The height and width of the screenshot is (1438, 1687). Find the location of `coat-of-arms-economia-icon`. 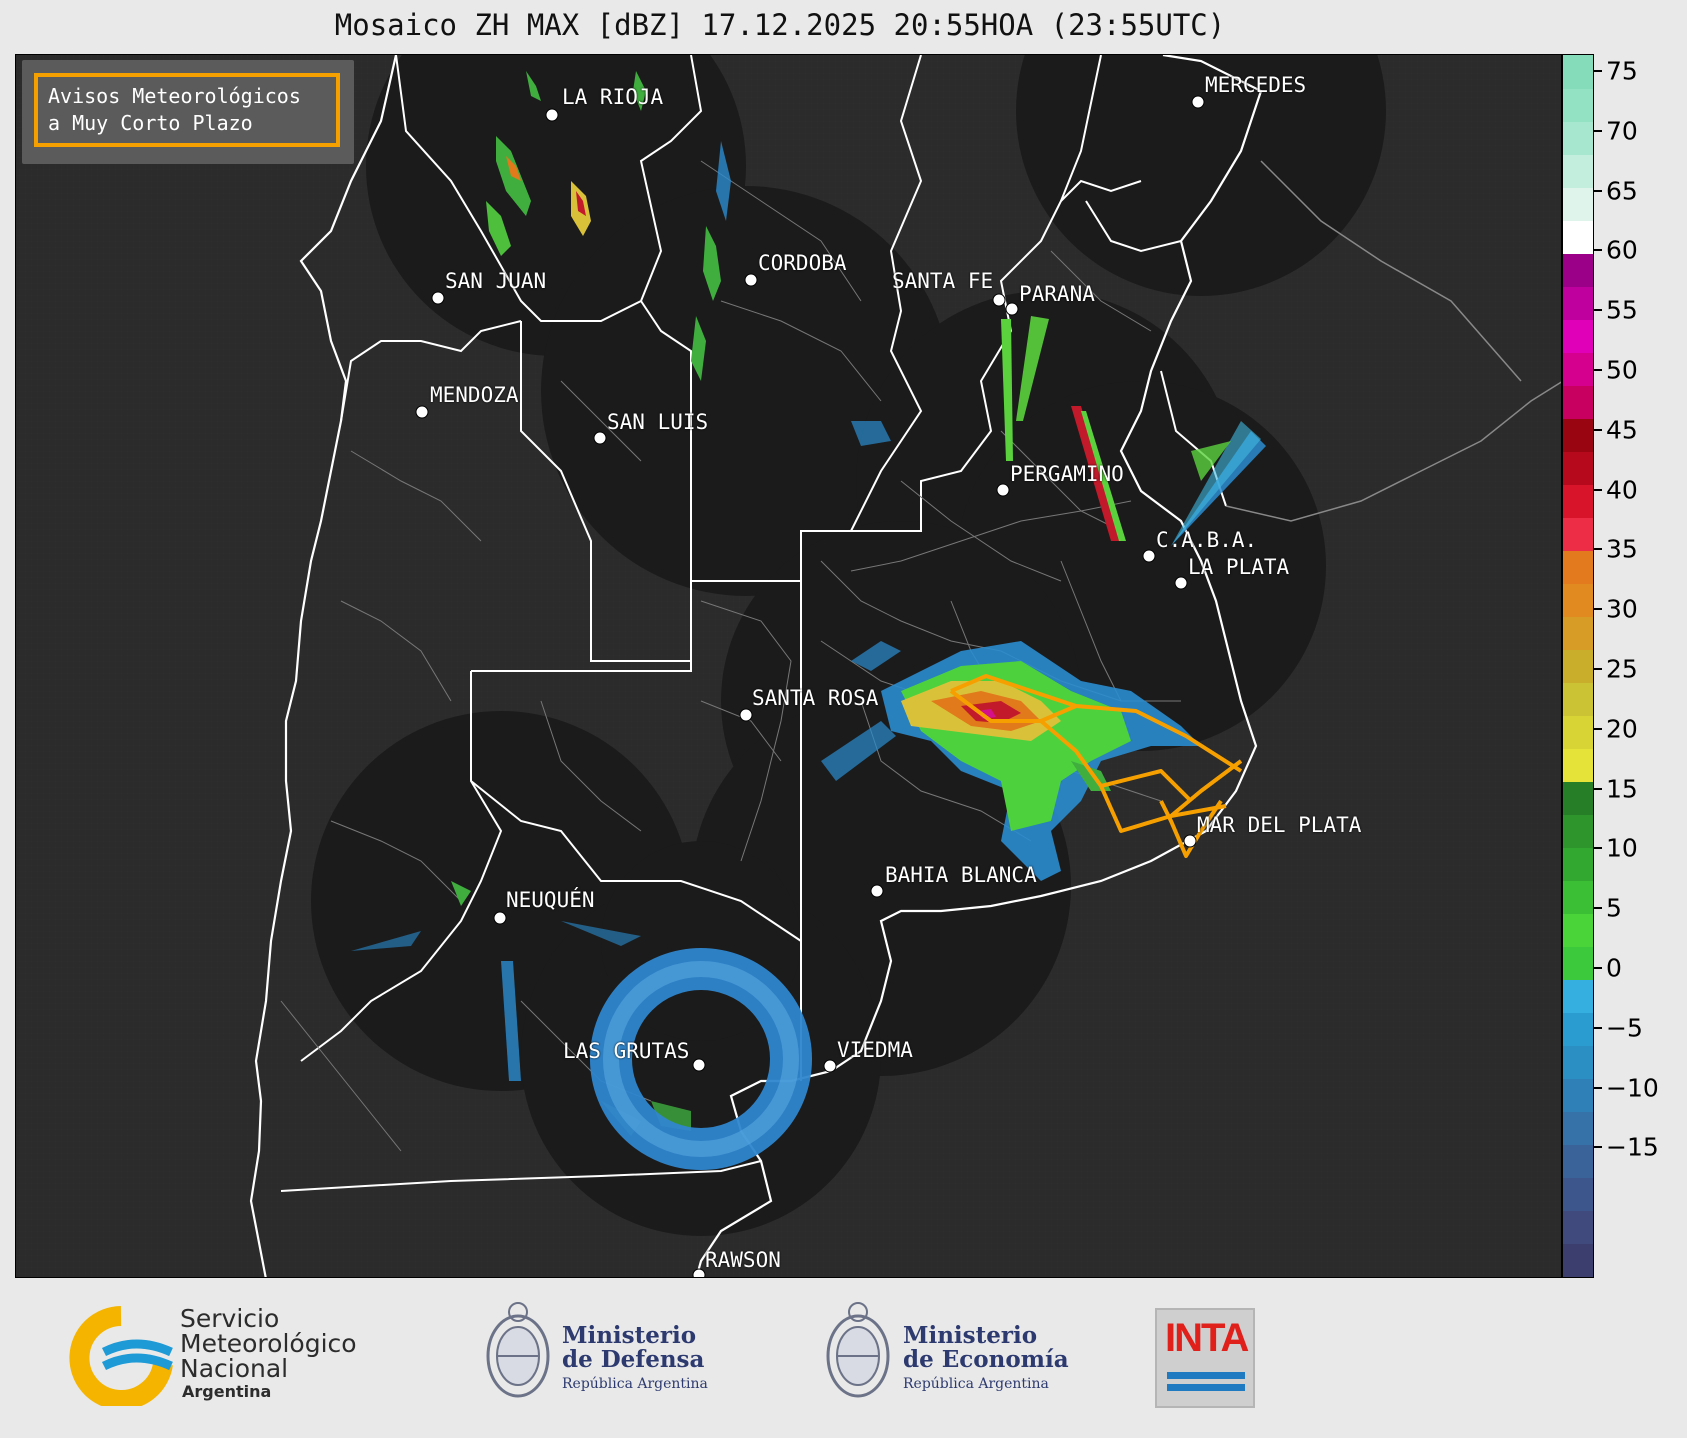

coat-of-arms-economia-icon is located at coordinates (858, 1350).